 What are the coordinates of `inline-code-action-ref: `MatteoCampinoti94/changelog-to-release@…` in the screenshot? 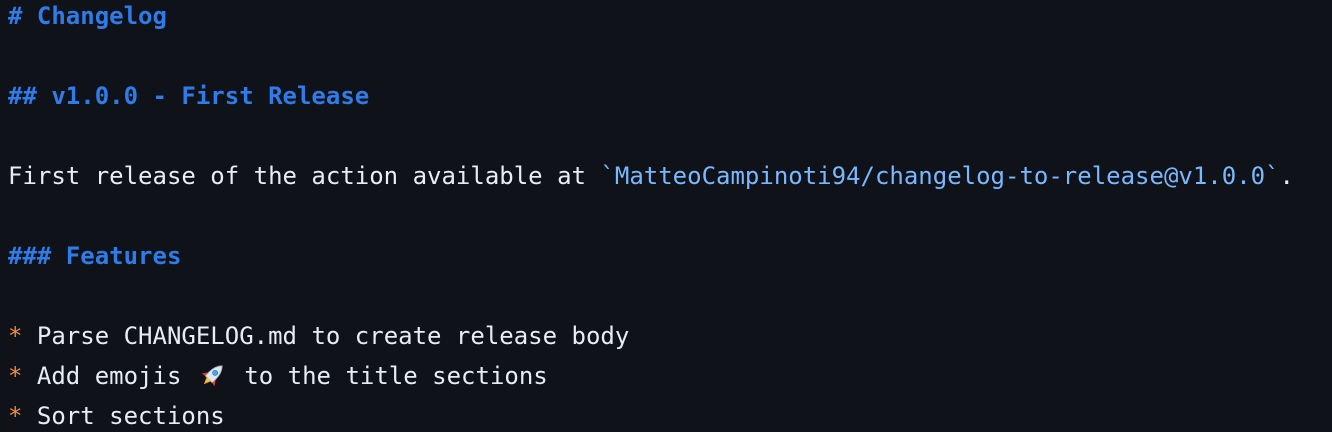 It's located at (940, 176).